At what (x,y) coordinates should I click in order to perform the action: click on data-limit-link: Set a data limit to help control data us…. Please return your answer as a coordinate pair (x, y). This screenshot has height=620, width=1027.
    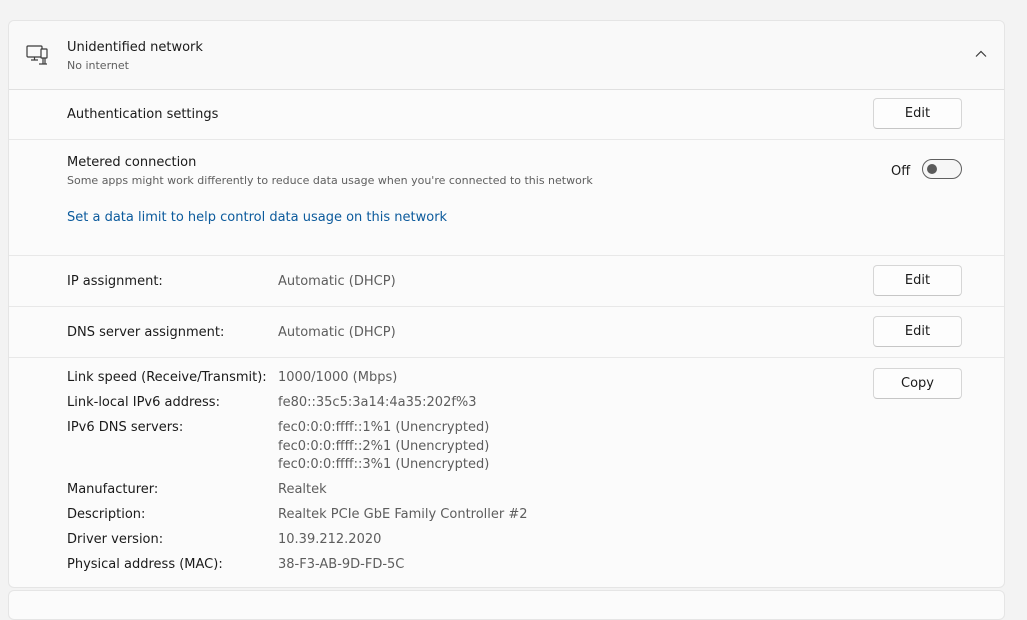
    Looking at the image, I should click on (257, 217).